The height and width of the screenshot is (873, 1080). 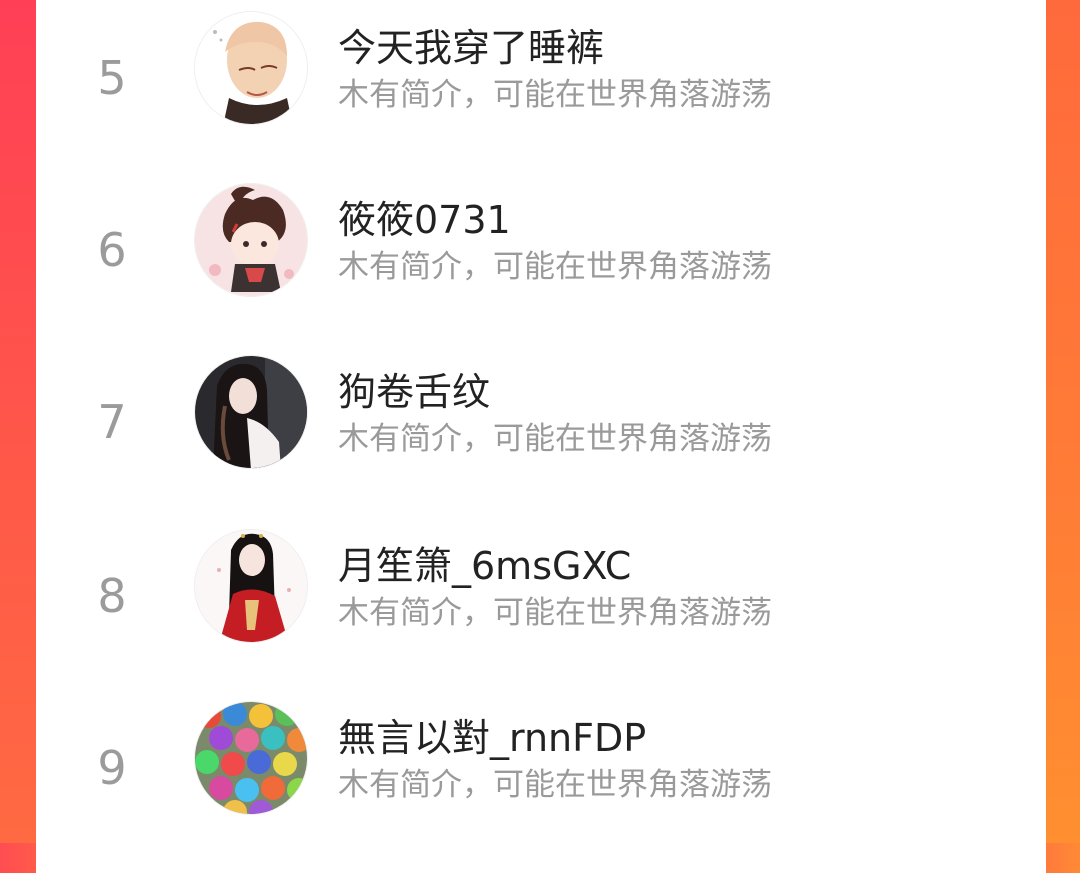 What do you see at coordinates (424, 220) in the screenshot?
I see `user-name: 筱筱0731` at bounding box center [424, 220].